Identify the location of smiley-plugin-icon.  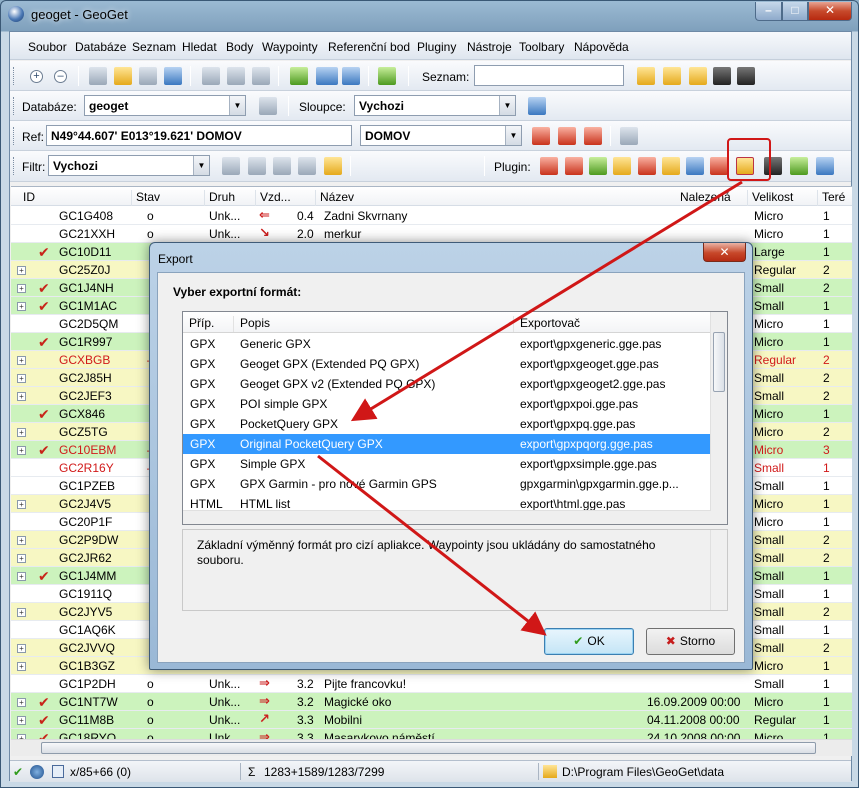
(622, 166).